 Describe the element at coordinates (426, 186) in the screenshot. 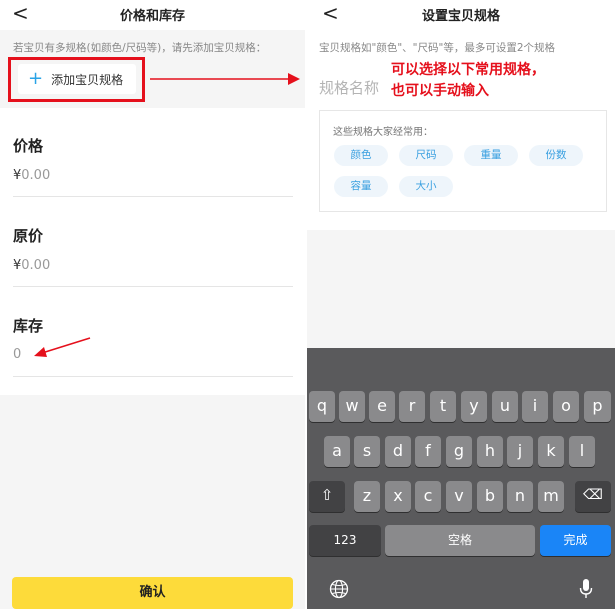

I see `chip-dimension: 大小` at that location.